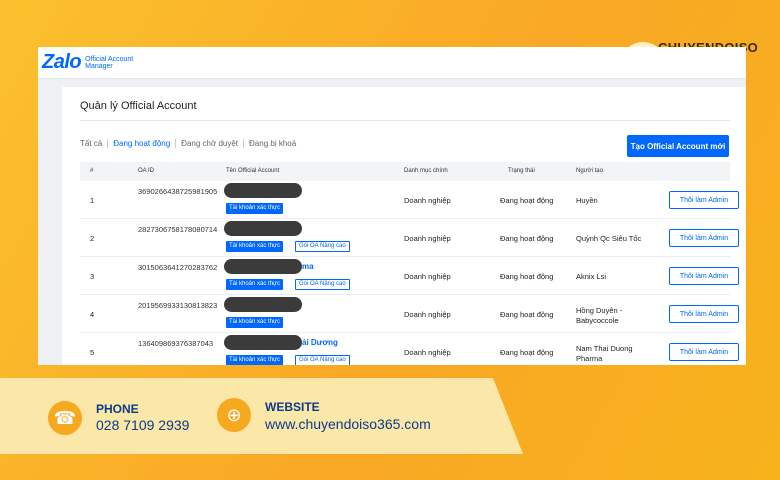 The height and width of the screenshot is (480, 780). What do you see at coordinates (426, 171) in the screenshot?
I see `col-category: Danh mục chính` at bounding box center [426, 171].